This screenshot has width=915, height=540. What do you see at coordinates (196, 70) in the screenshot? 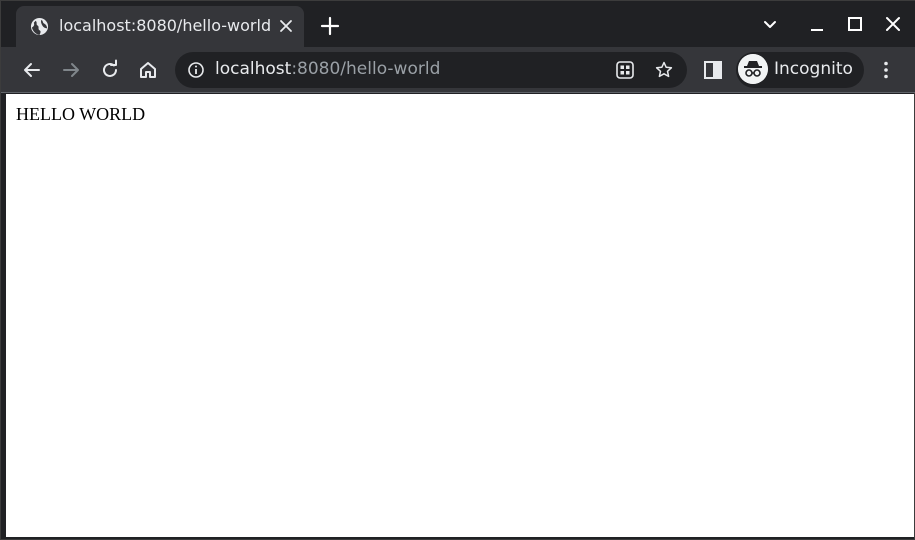
I see `site-info-icon` at bounding box center [196, 70].